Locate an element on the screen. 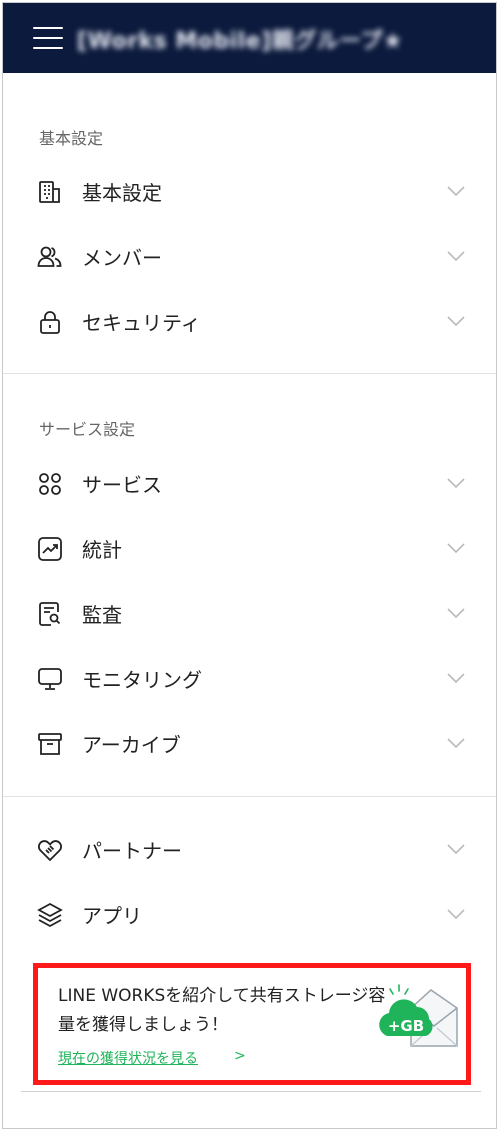 The image size is (501, 1133). menu-item-audit: 監査 is located at coordinates (249, 613).